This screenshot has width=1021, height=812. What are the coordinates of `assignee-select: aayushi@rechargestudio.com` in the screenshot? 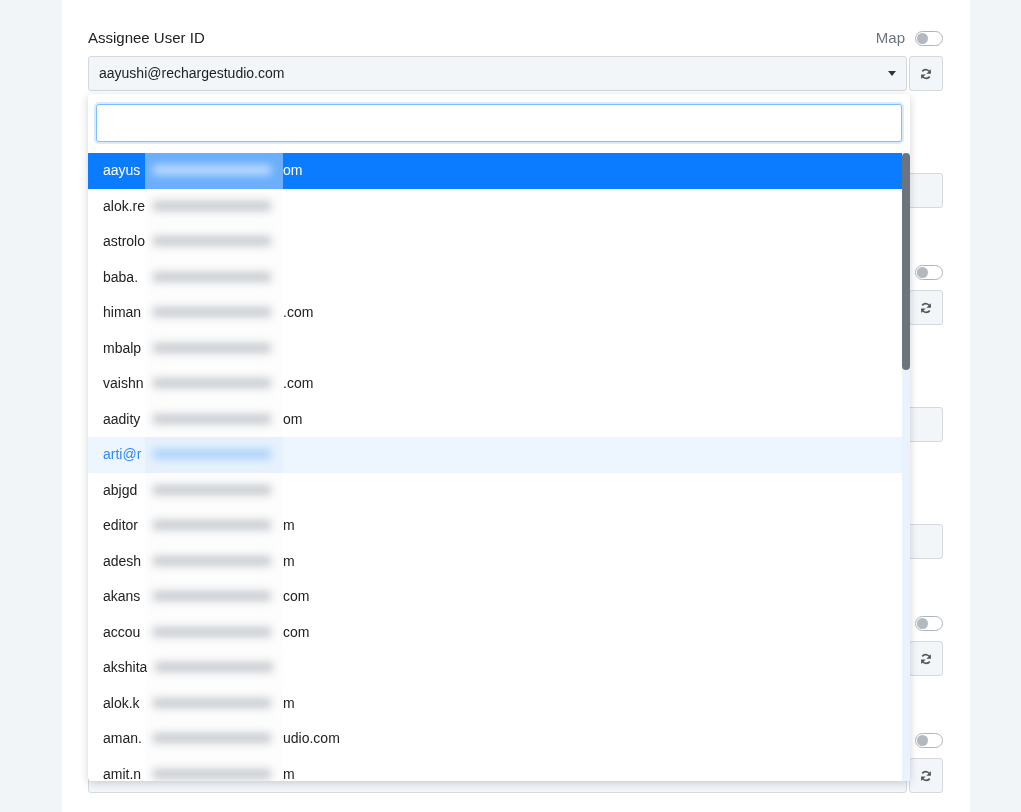 It's located at (498, 73).